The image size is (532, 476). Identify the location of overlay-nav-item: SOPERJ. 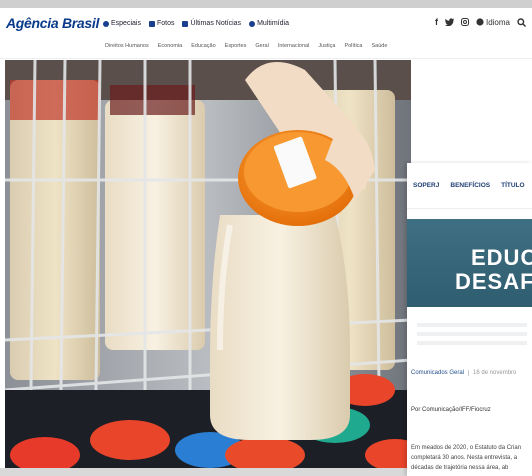
(426, 185).